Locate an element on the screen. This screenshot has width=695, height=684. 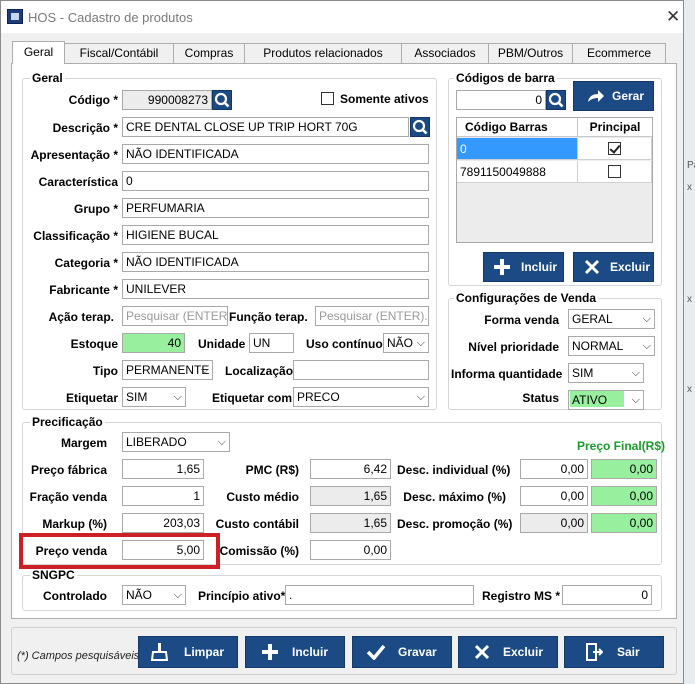
controlado-label: Controlado is located at coordinates (75, 596).